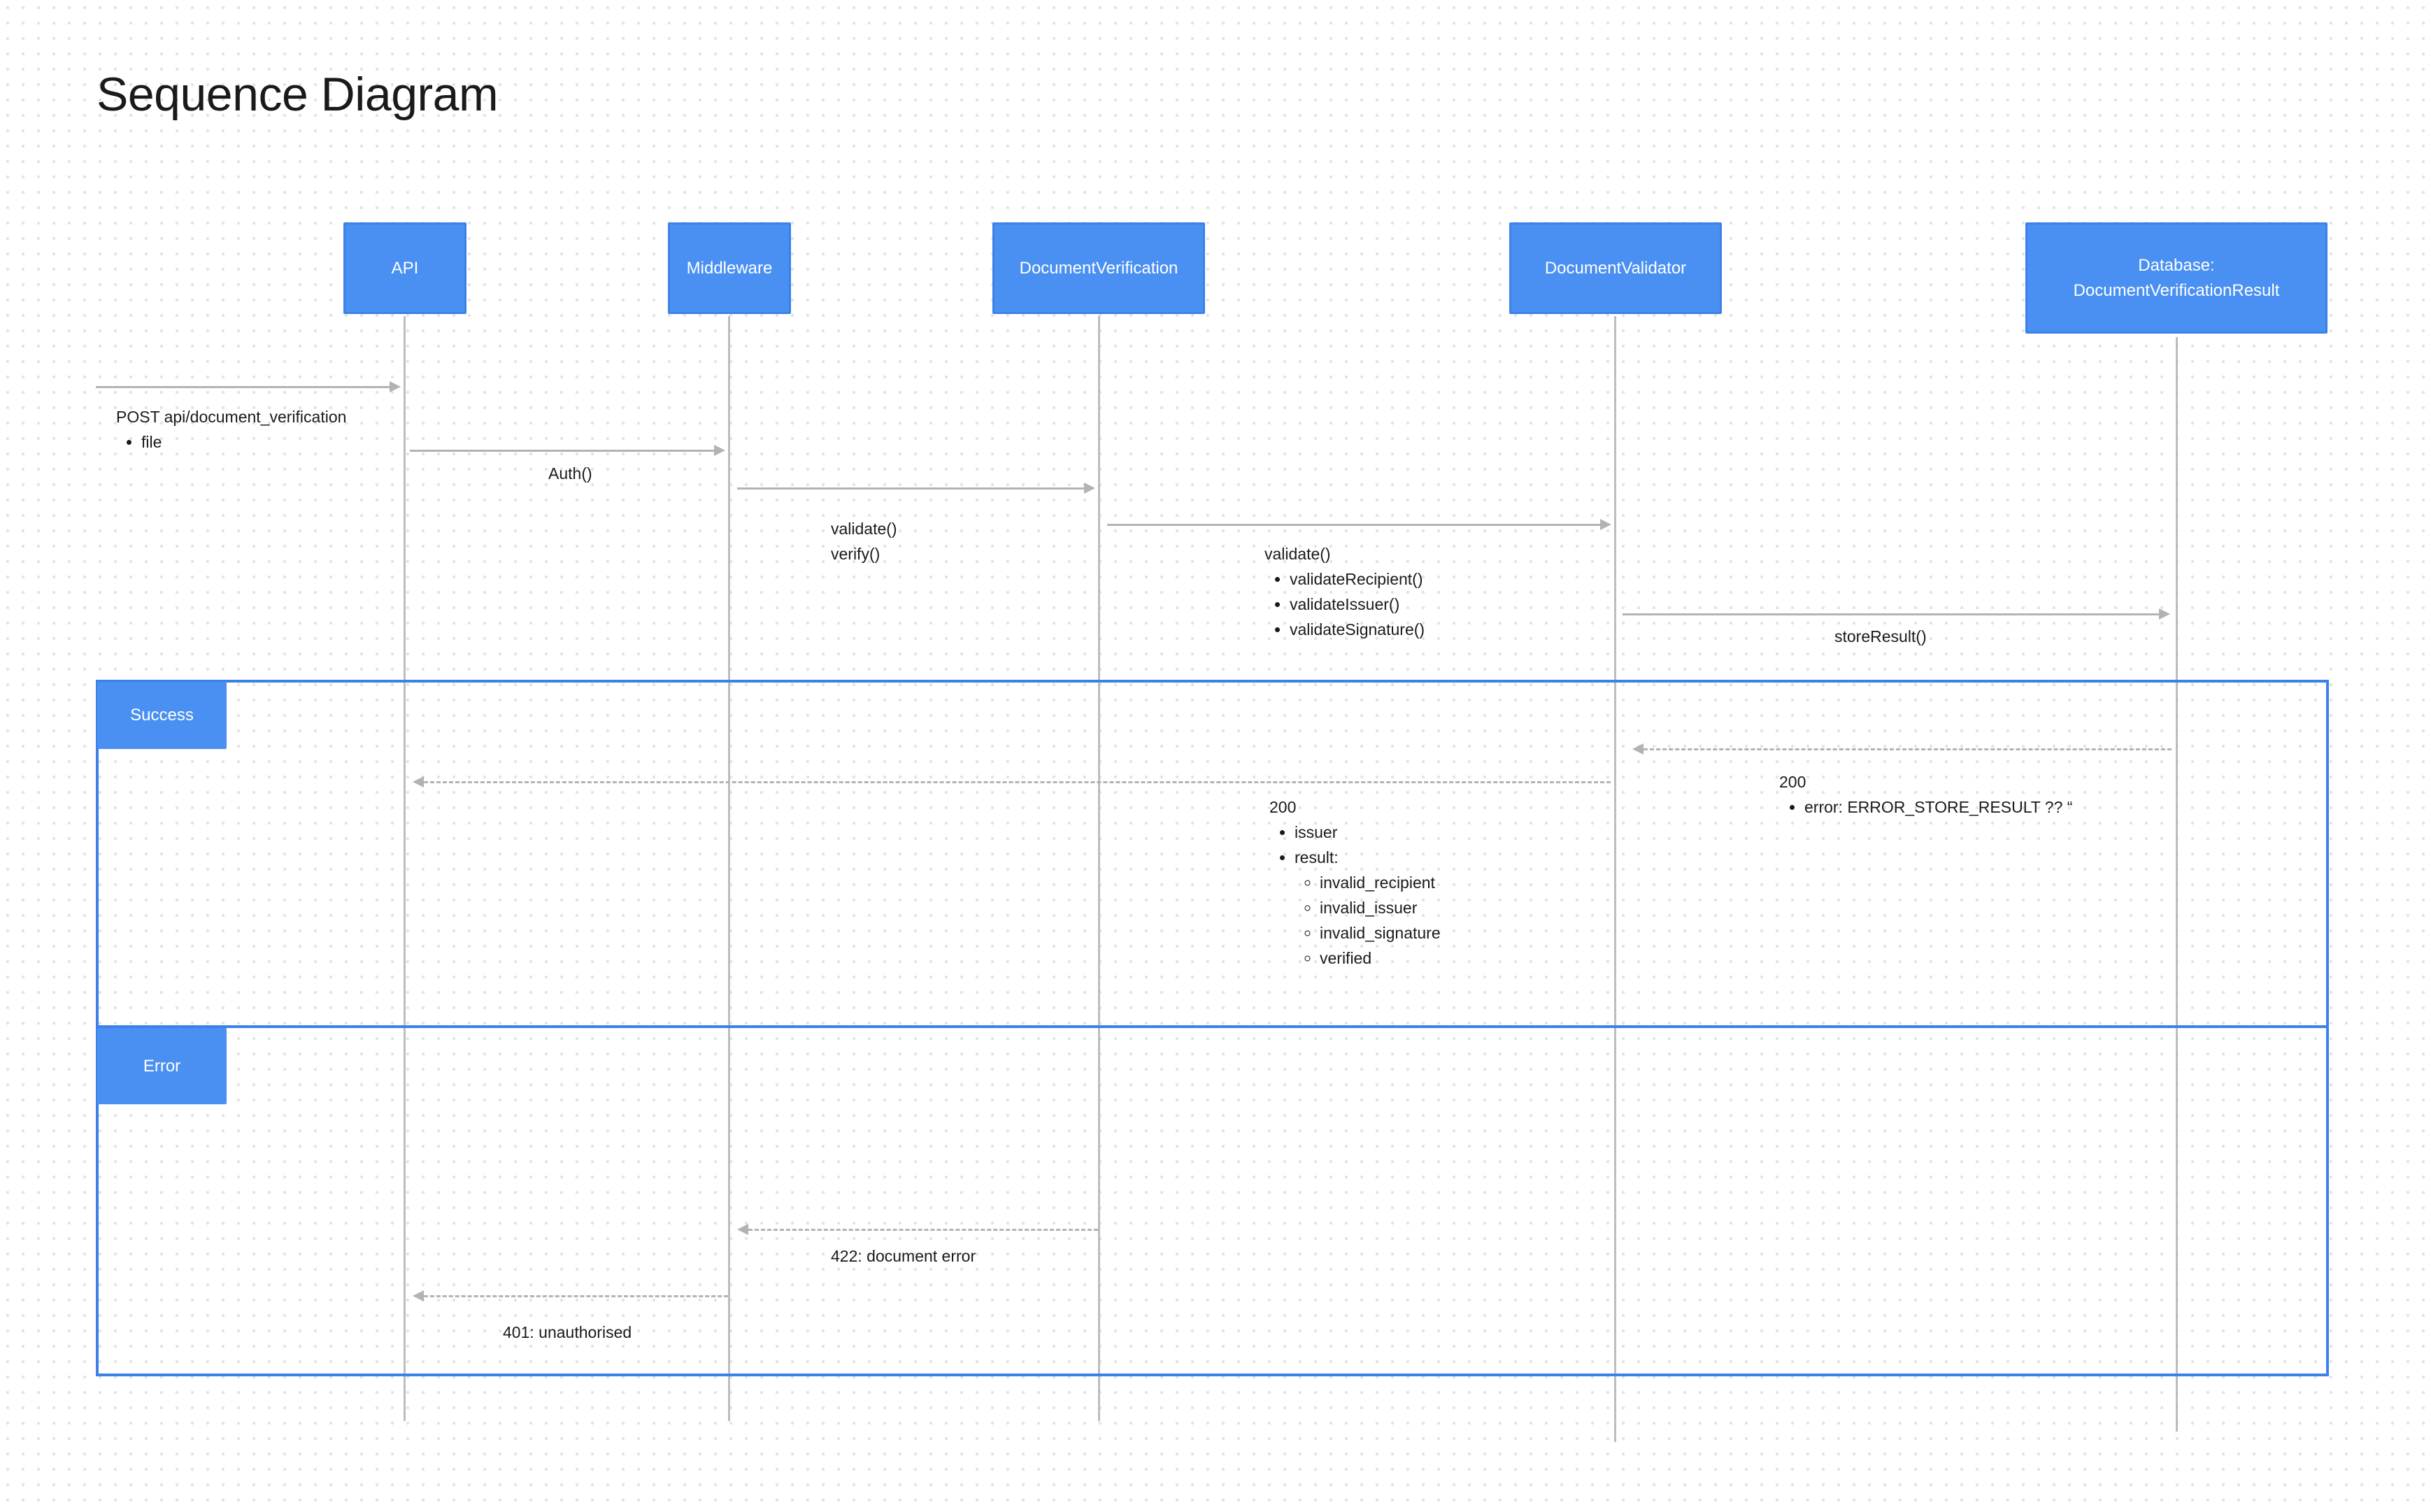 The height and width of the screenshot is (1512, 2431). Describe the element at coordinates (231, 417) in the screenshot. I see `msg-request-line: POST api/document_verification` at that location.